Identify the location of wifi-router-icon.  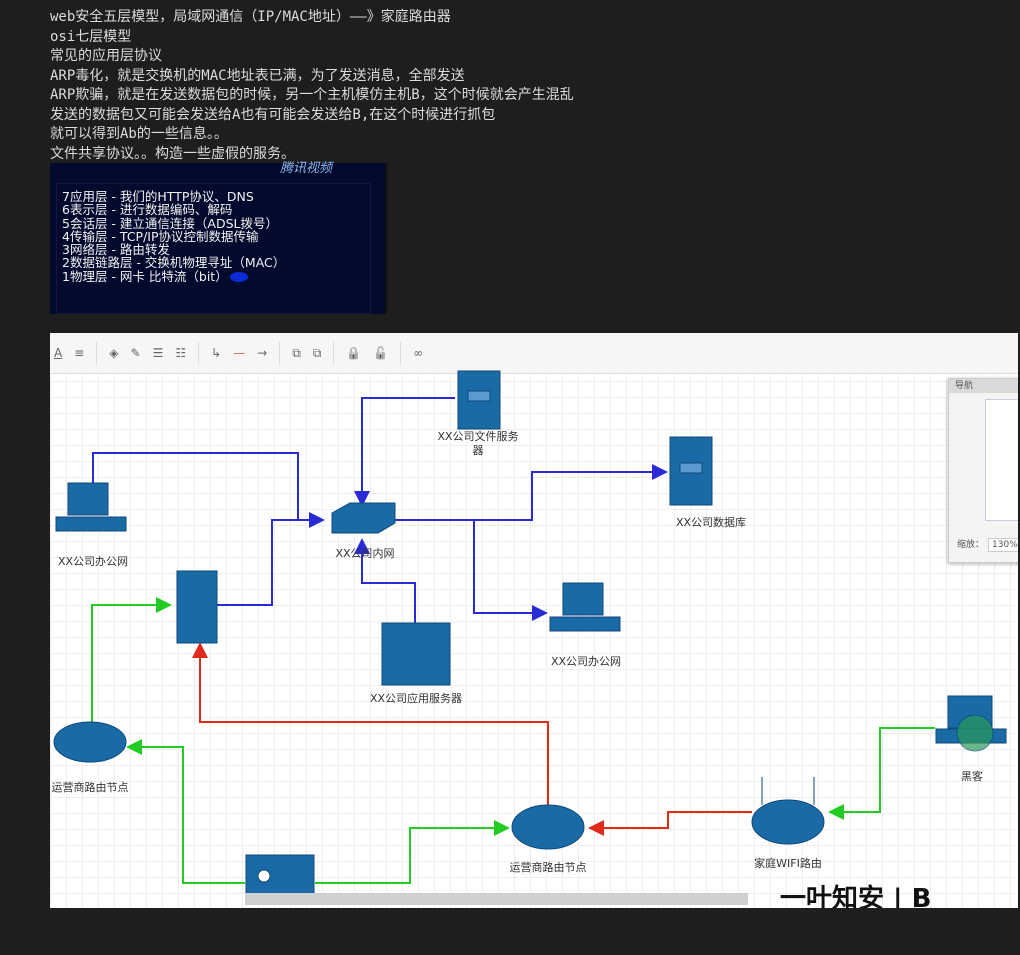
(788, 811).